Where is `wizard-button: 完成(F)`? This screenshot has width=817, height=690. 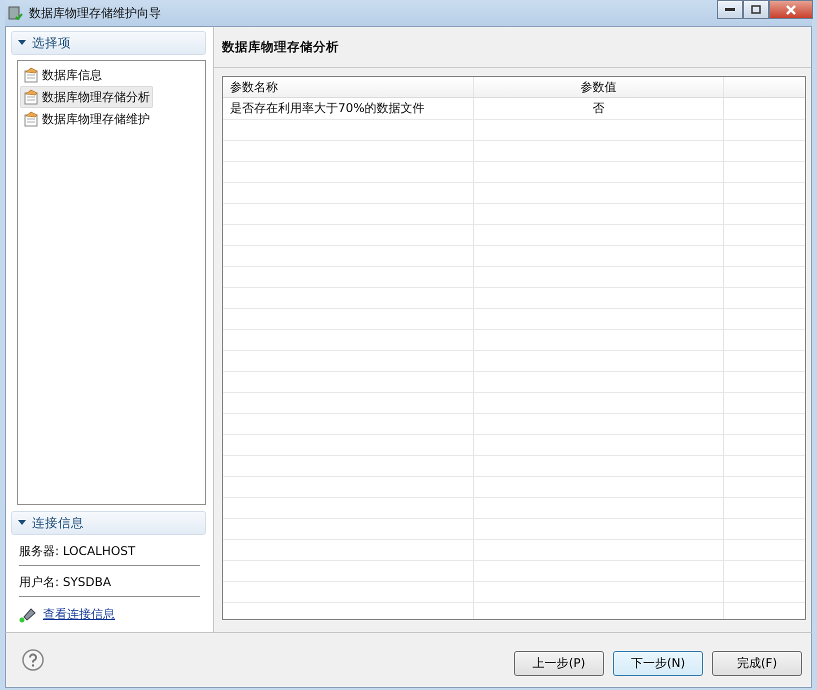 wizard-button: 完成(F) is located at coordinates (757, 663).